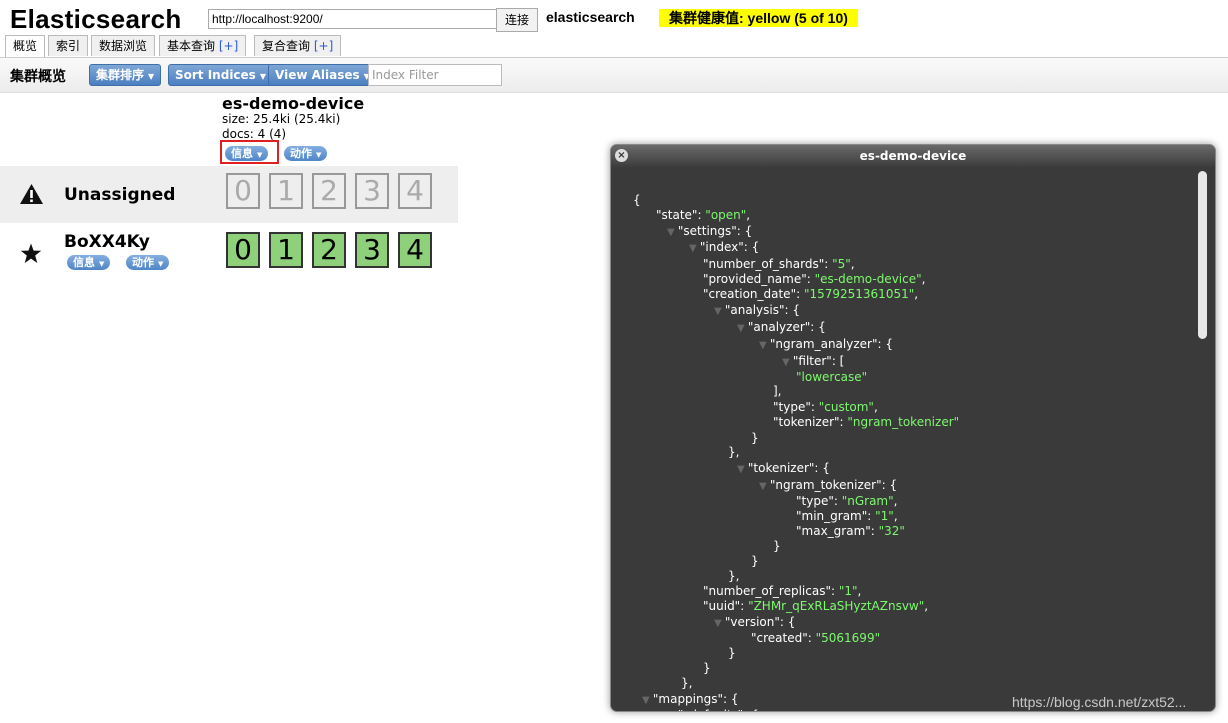 This screenshot has width=1228, height=723. What do you see at coordinates (781, 327) in the screenshot?
I see `json-line: ▼ "analyzer": {` at bounding box center [781, 327].